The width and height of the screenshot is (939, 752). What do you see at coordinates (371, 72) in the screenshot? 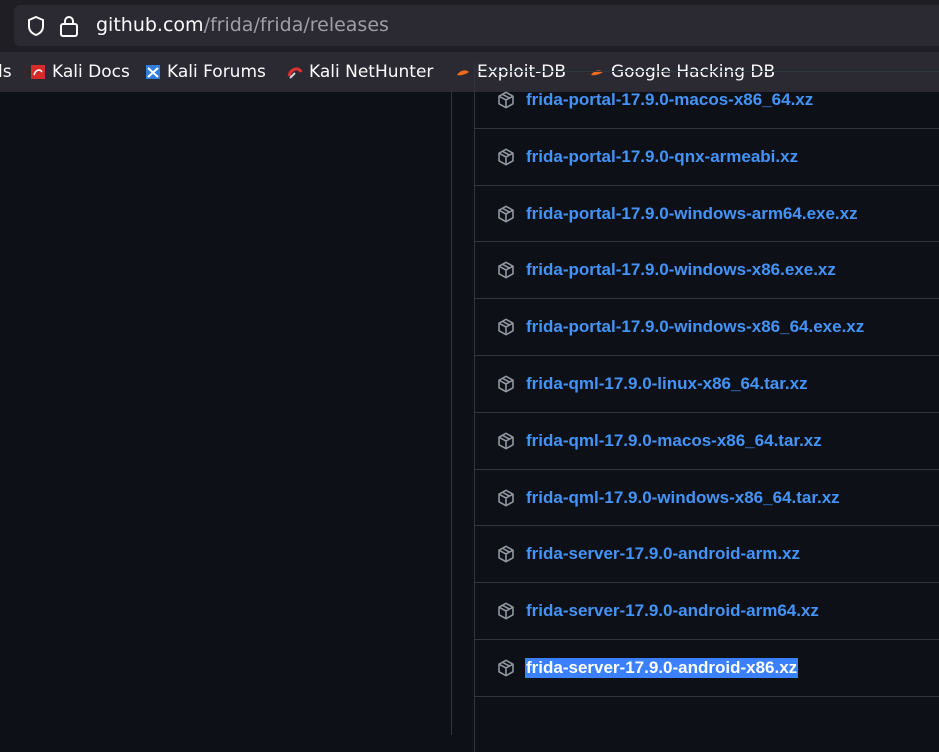
I see `bookmark-label: Kali NetHunter` at bounding box center [371, 72].